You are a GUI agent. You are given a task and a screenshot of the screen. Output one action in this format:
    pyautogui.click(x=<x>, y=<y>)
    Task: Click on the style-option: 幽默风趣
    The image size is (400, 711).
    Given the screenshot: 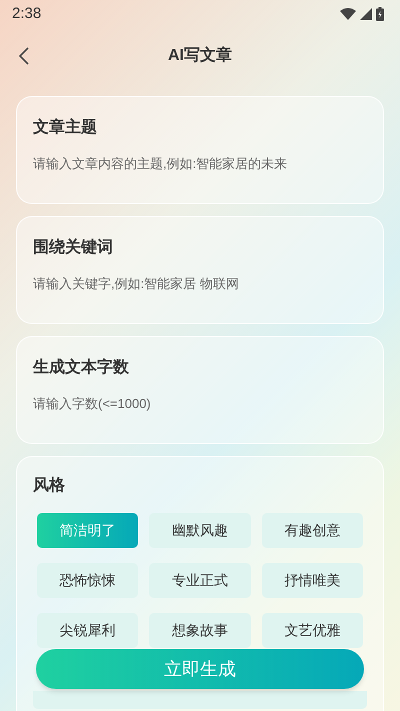 What is the action you would take?
    pyautogui.click(x=200, y=530)
    